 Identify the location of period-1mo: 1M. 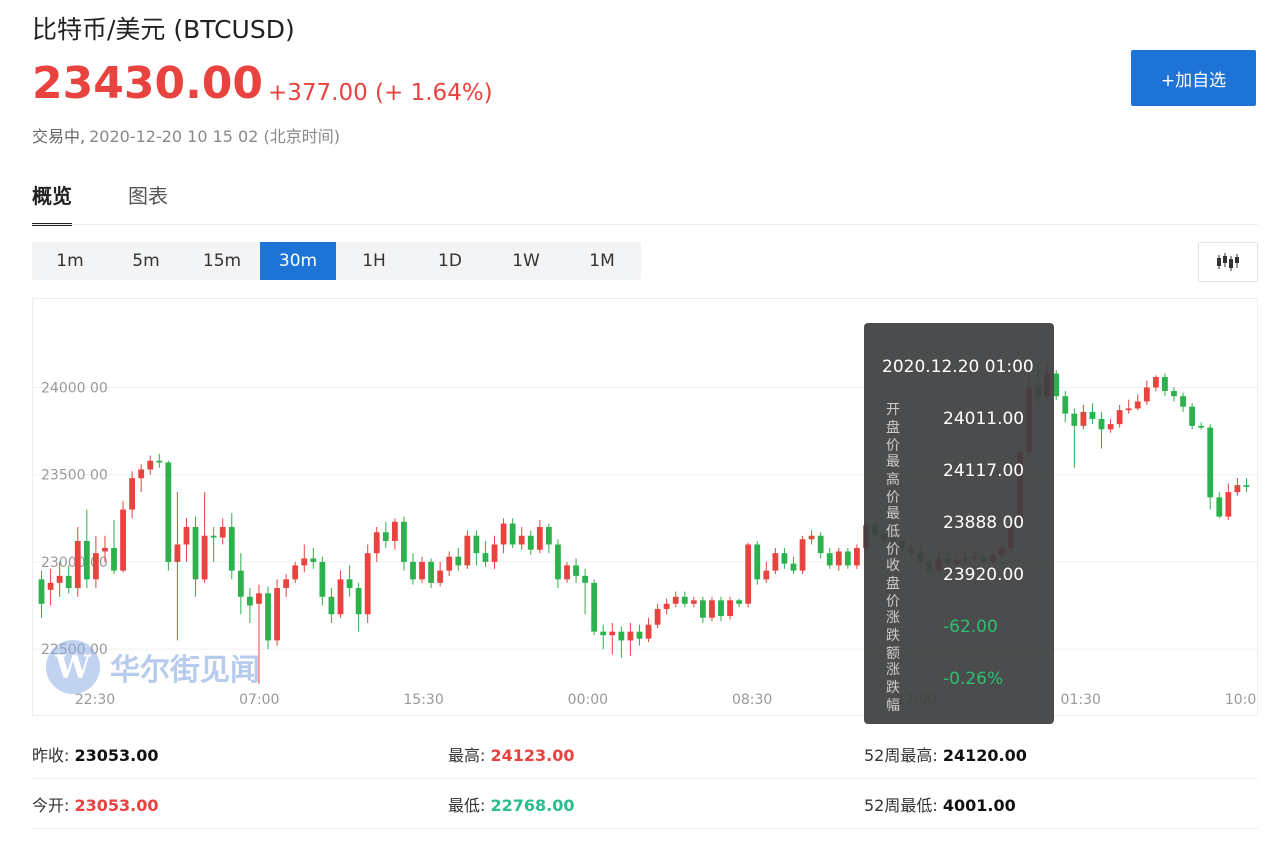
(602, 261).